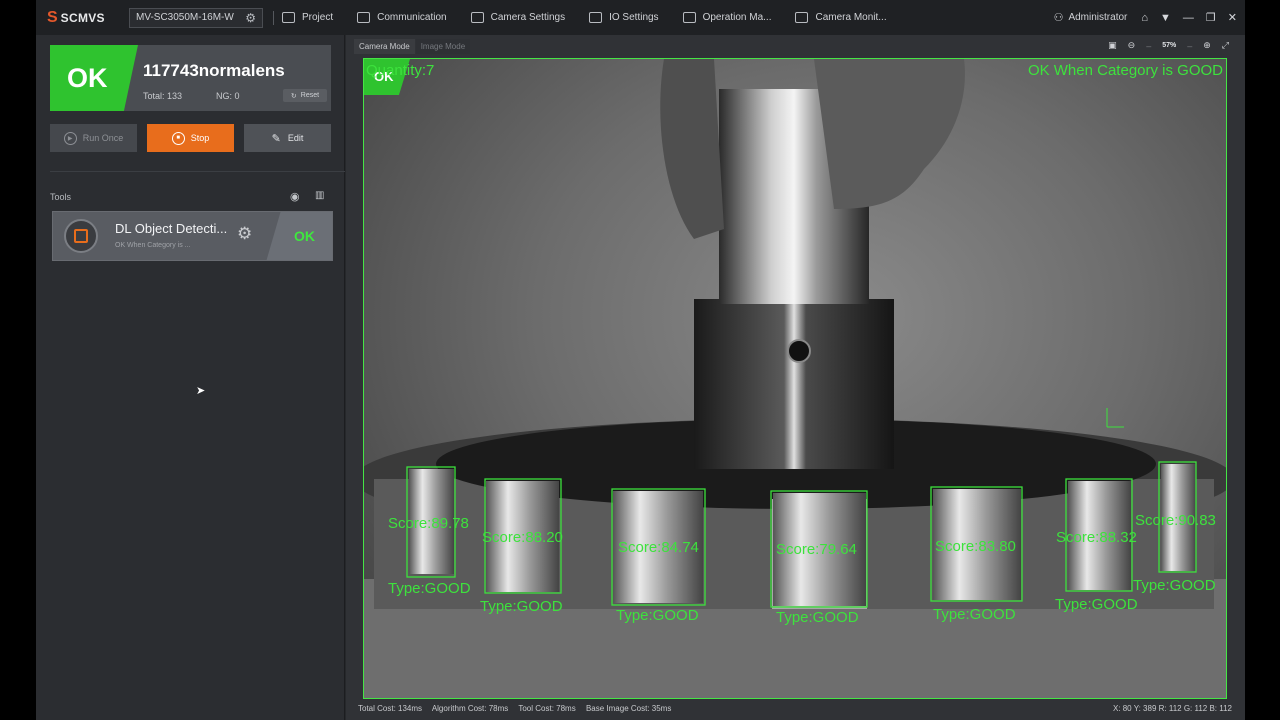 The image size is (1280, 720). What do you see at coordinates (1225, 45) in the screenshot?
I see `fit-screen-icon: ⤢` at bounding box center [1225, 45].